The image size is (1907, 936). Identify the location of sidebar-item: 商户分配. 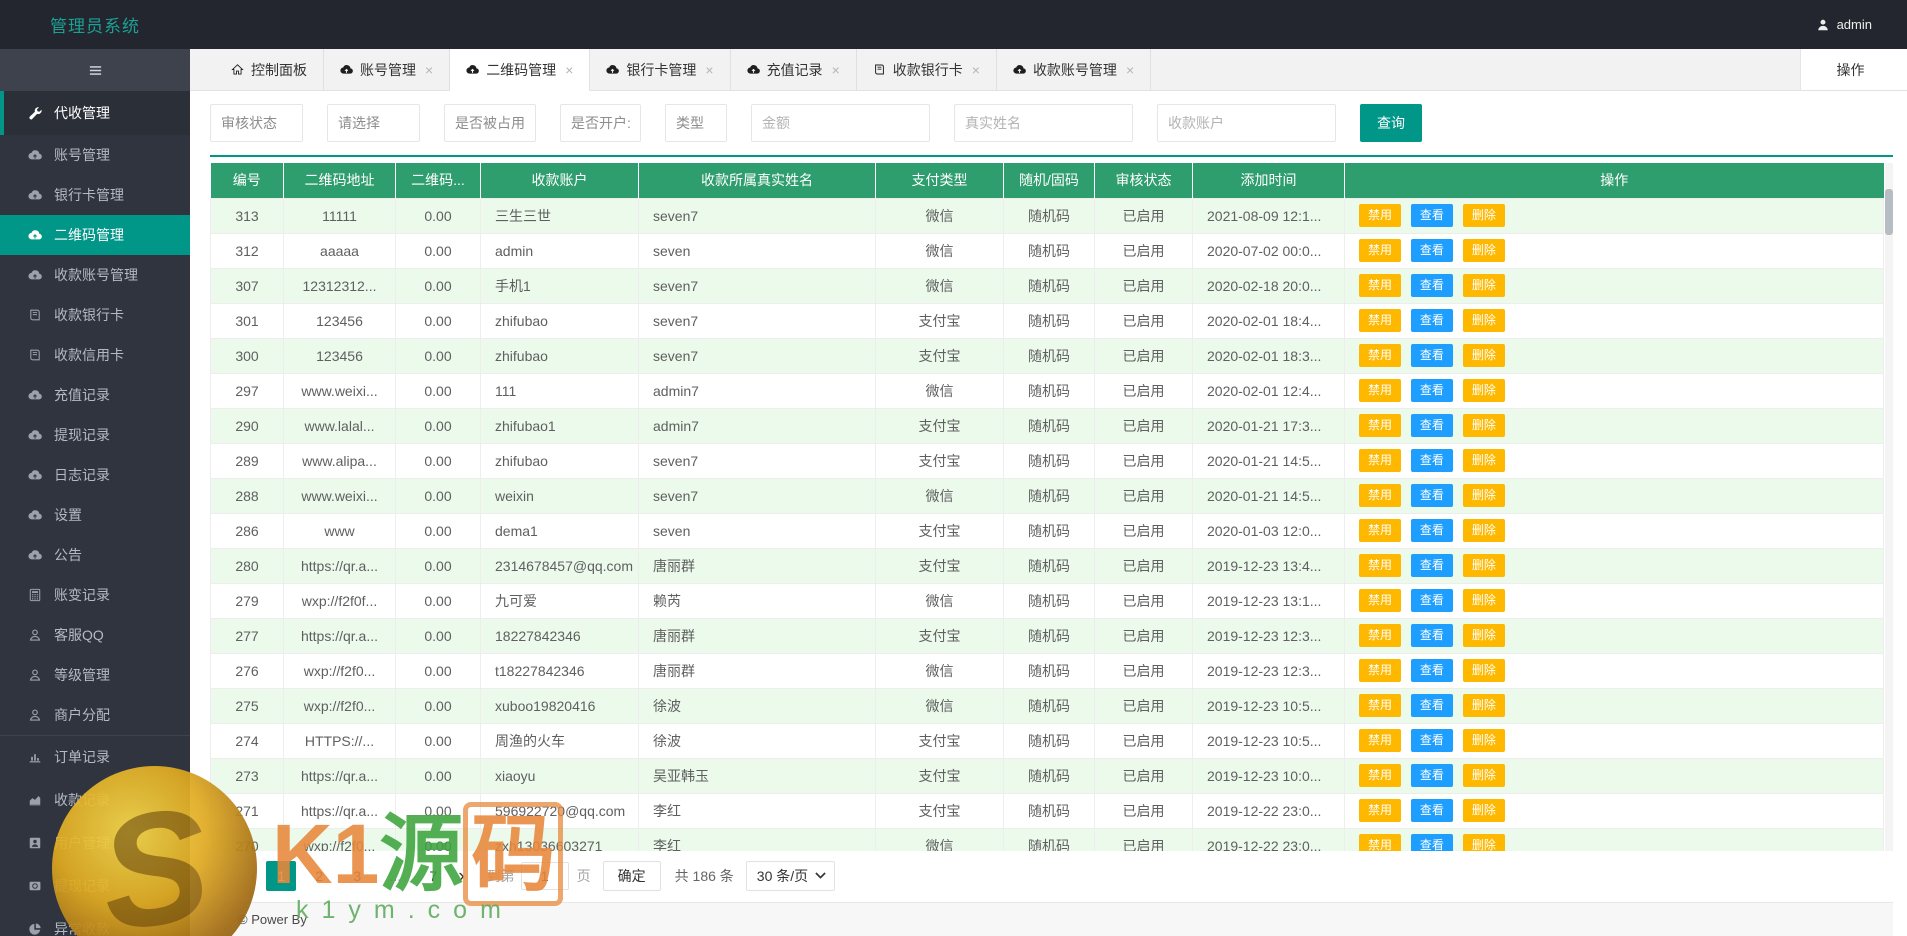
(95, 715).